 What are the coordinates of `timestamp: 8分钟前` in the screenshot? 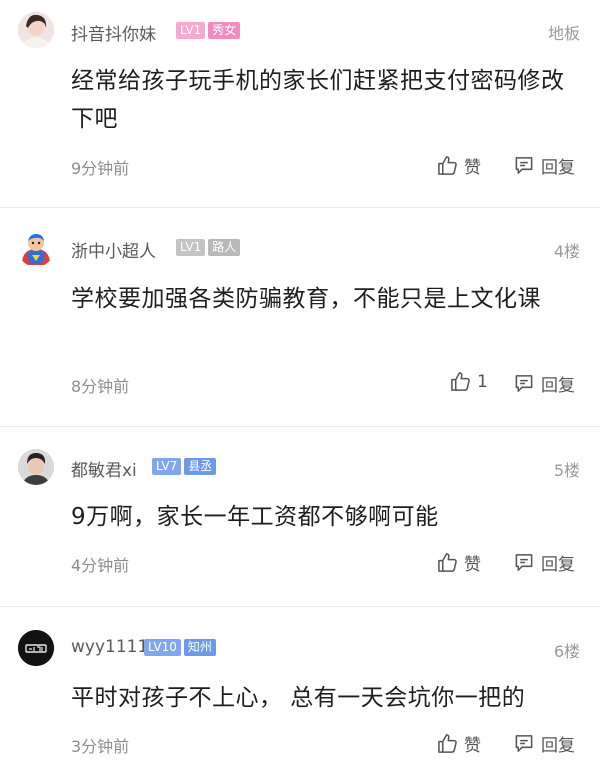 It's located at (100, 386).